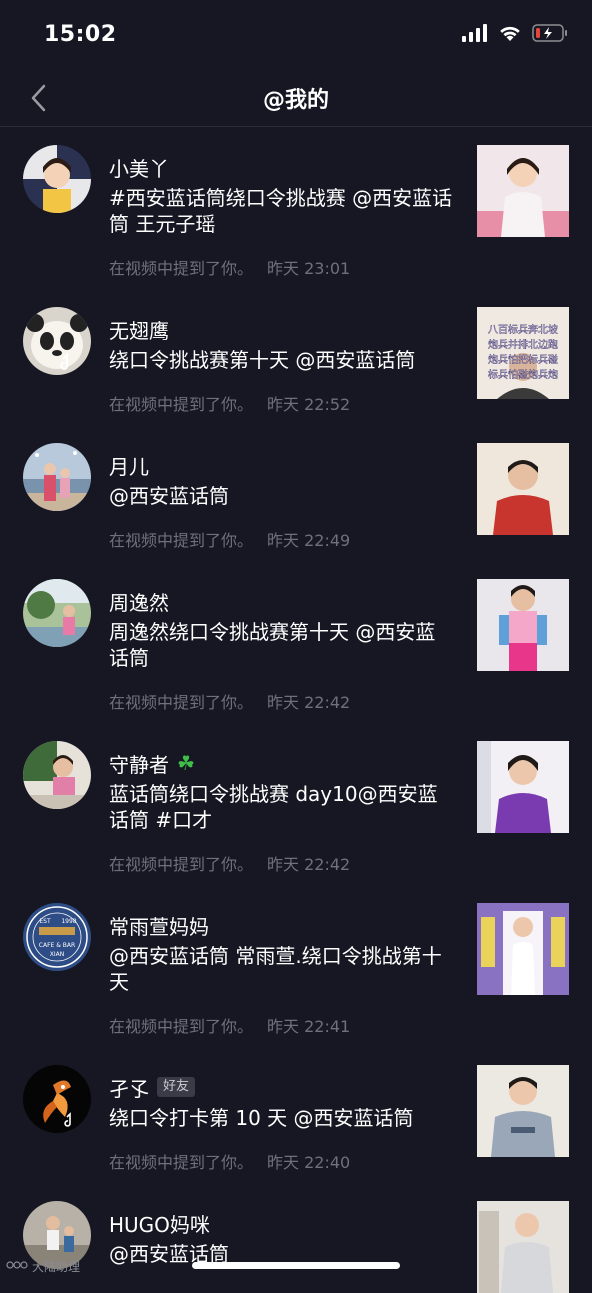  I want to click on mention-time: 昨天 22:52, so click(309, 404).